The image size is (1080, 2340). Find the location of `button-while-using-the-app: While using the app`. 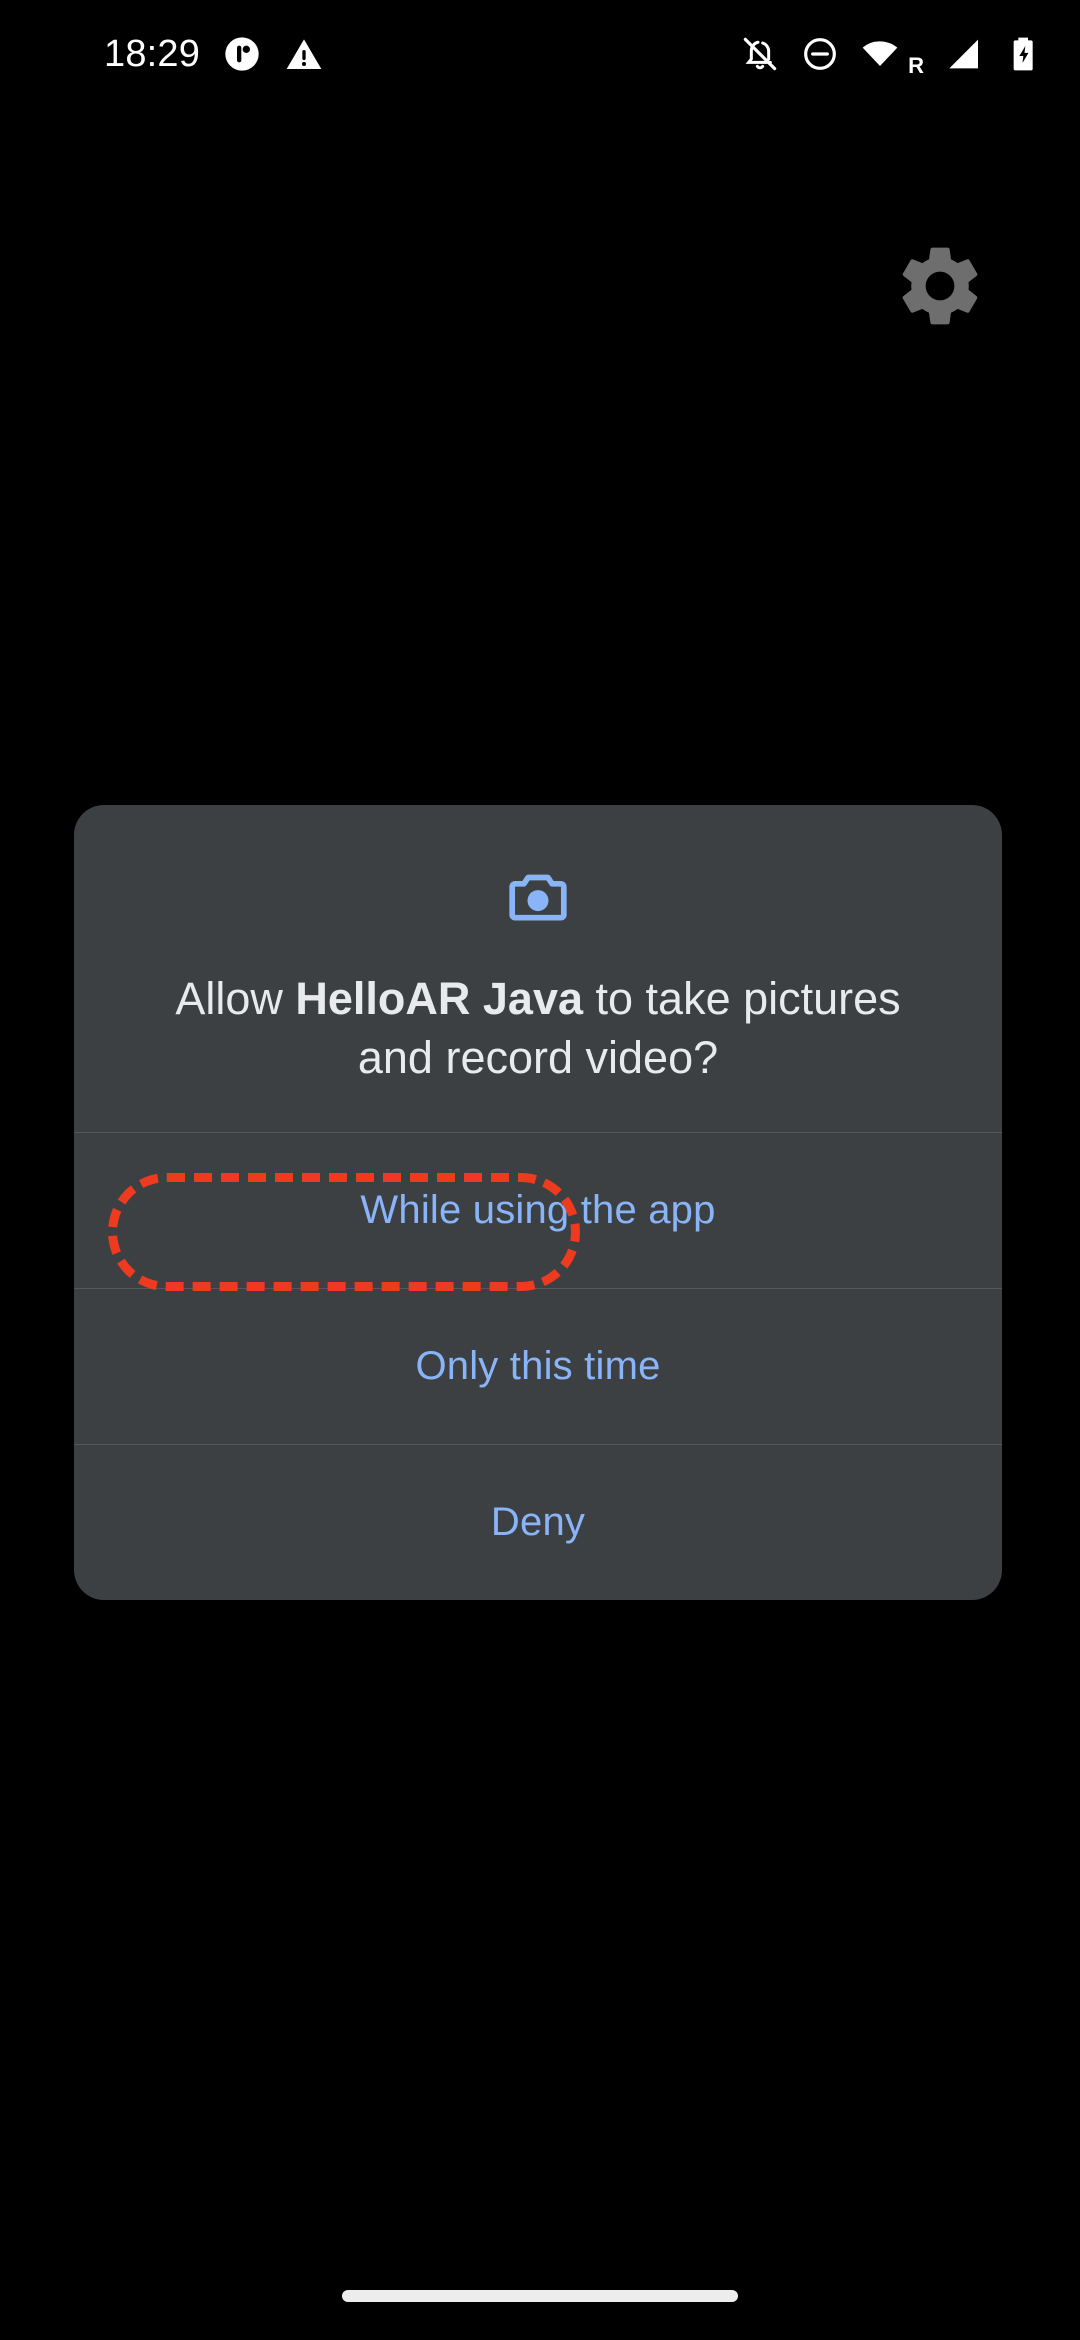

button-while-using-the-app: While using the app is located at coordinates (538, 1209).